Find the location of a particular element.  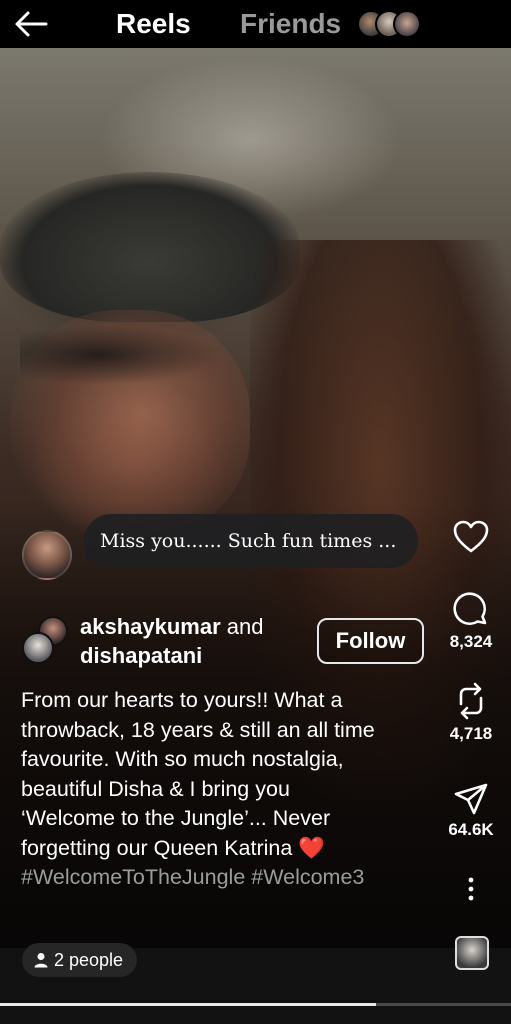

person-icon is located at coordinates (41, 960).